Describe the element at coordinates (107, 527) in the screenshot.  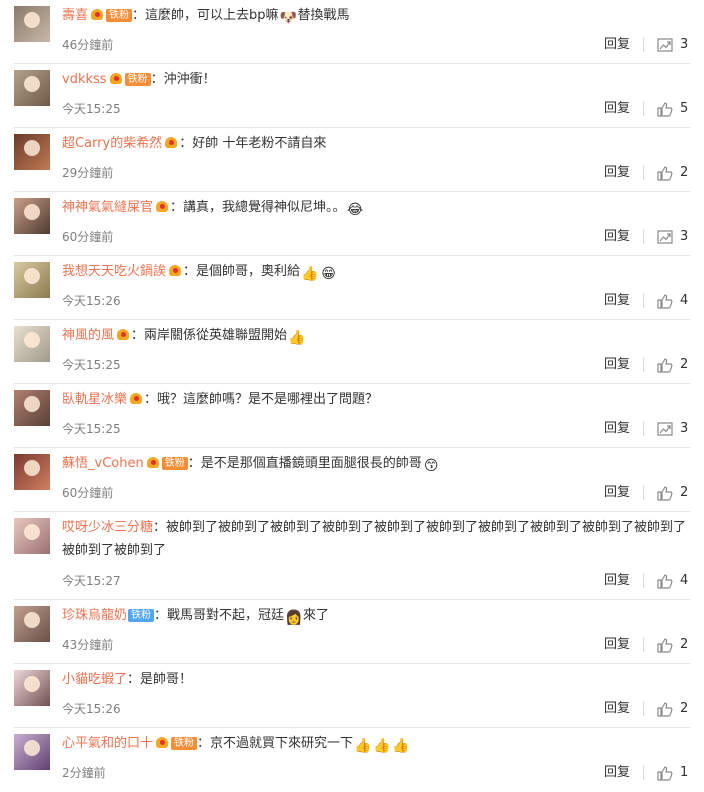
I see `username-link: 哎呀少冰三分糖` at that location.